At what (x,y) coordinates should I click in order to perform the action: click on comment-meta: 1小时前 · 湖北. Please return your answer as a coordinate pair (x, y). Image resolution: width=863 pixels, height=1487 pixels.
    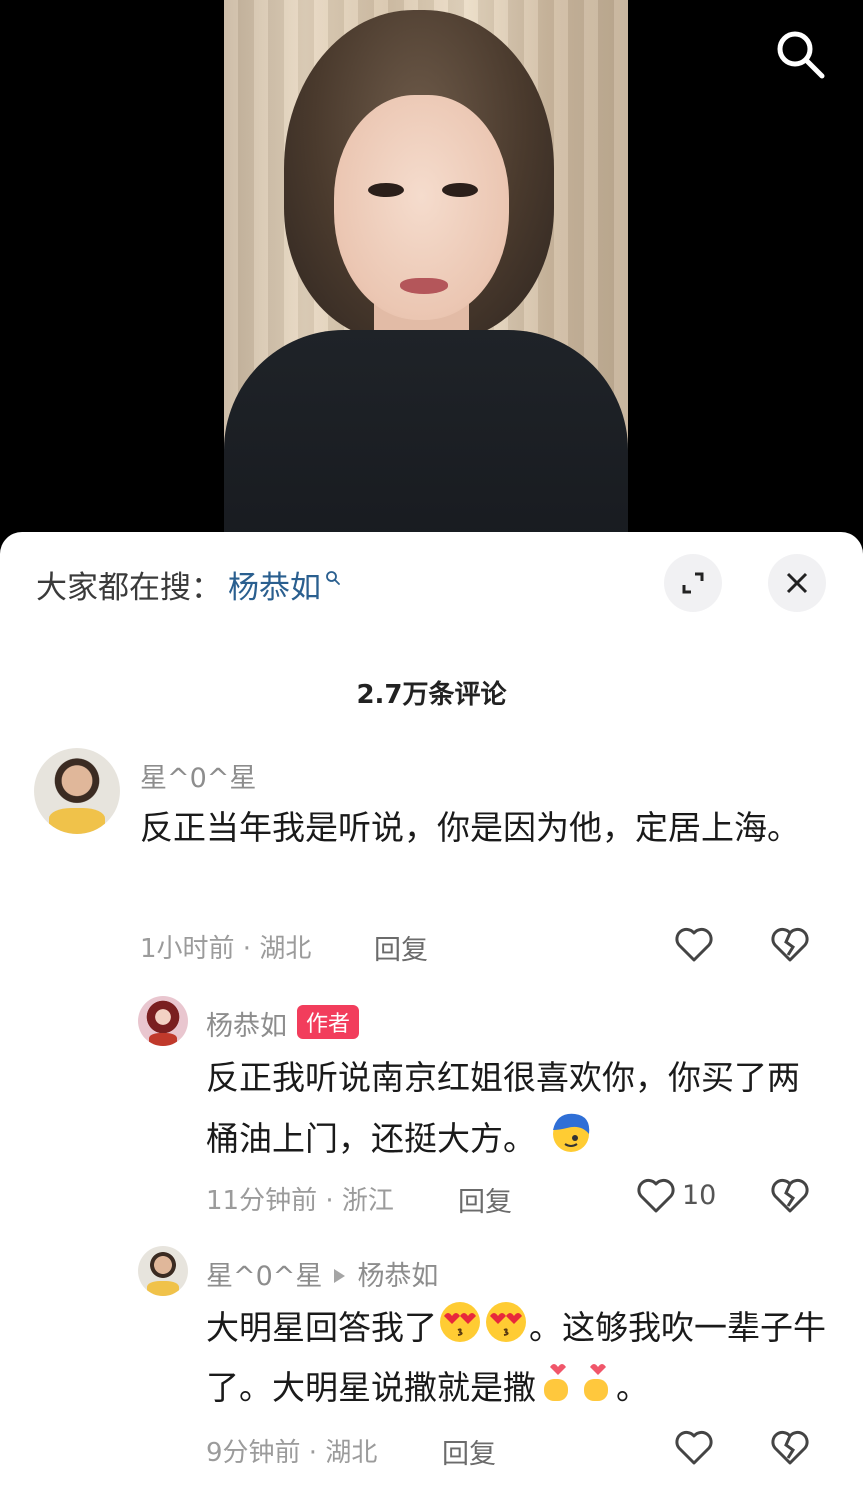
    Looking at the image, I should click on (226, 949).